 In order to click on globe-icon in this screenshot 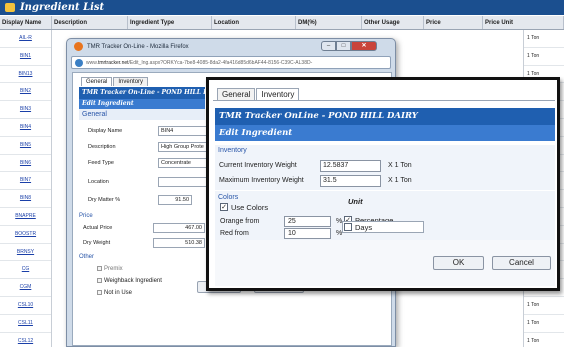, I will do `click(79, 63)`.